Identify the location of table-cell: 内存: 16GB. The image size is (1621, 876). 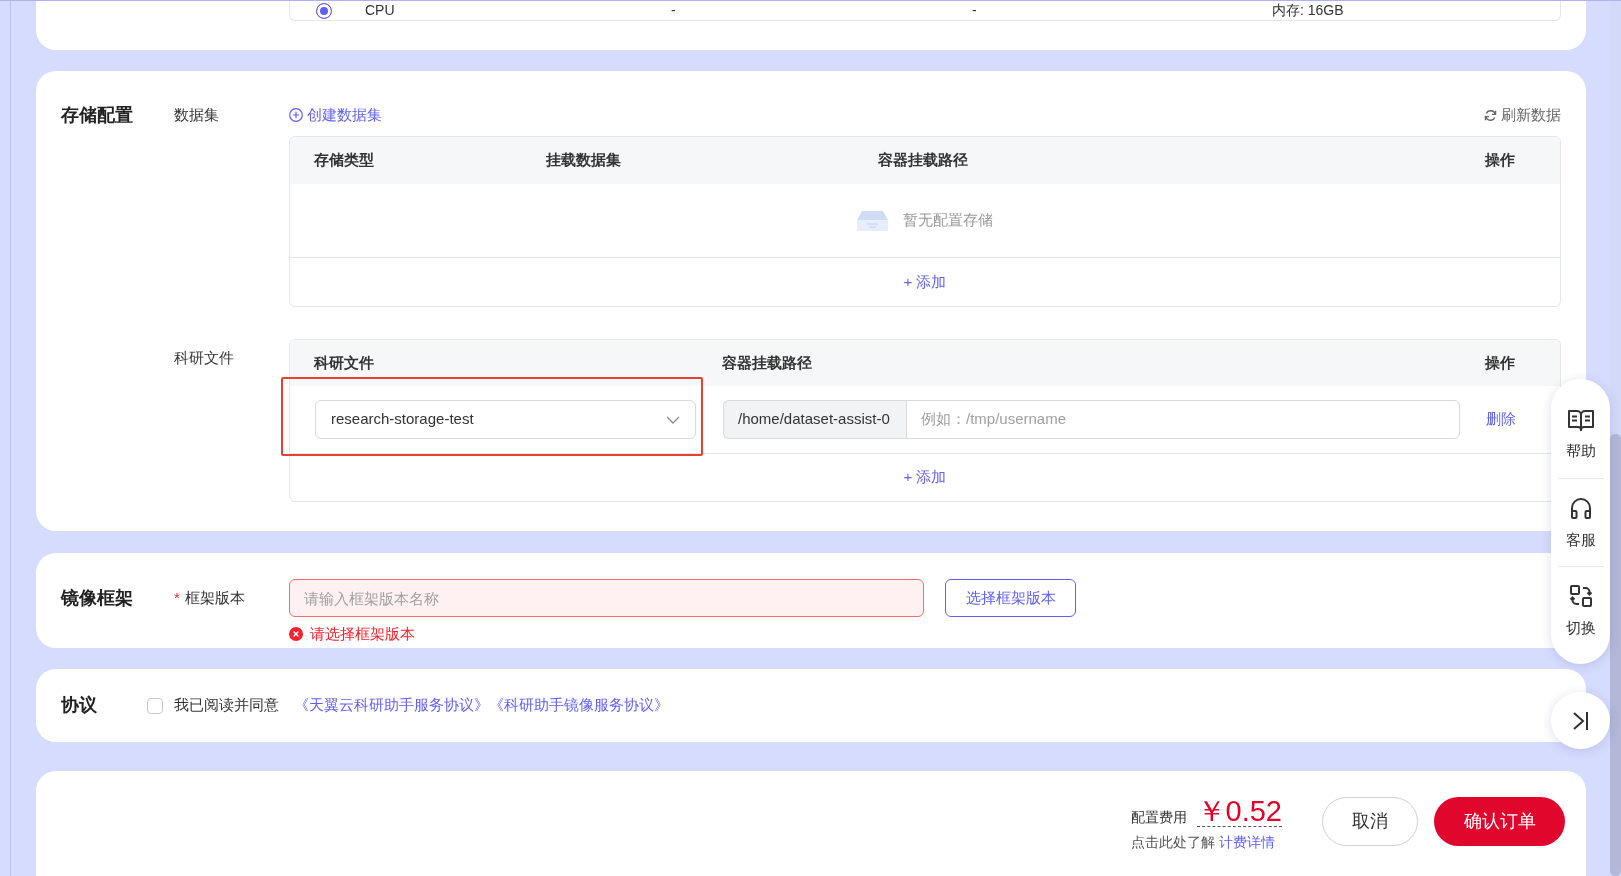
(1308, 10).